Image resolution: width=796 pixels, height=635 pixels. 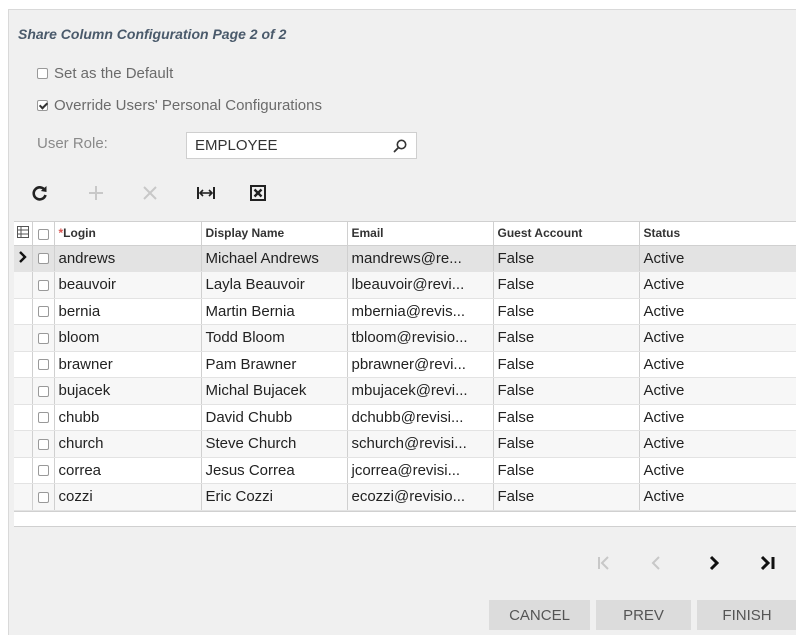 I want to click on prev-button: PREV, so click(x=643, y=615).